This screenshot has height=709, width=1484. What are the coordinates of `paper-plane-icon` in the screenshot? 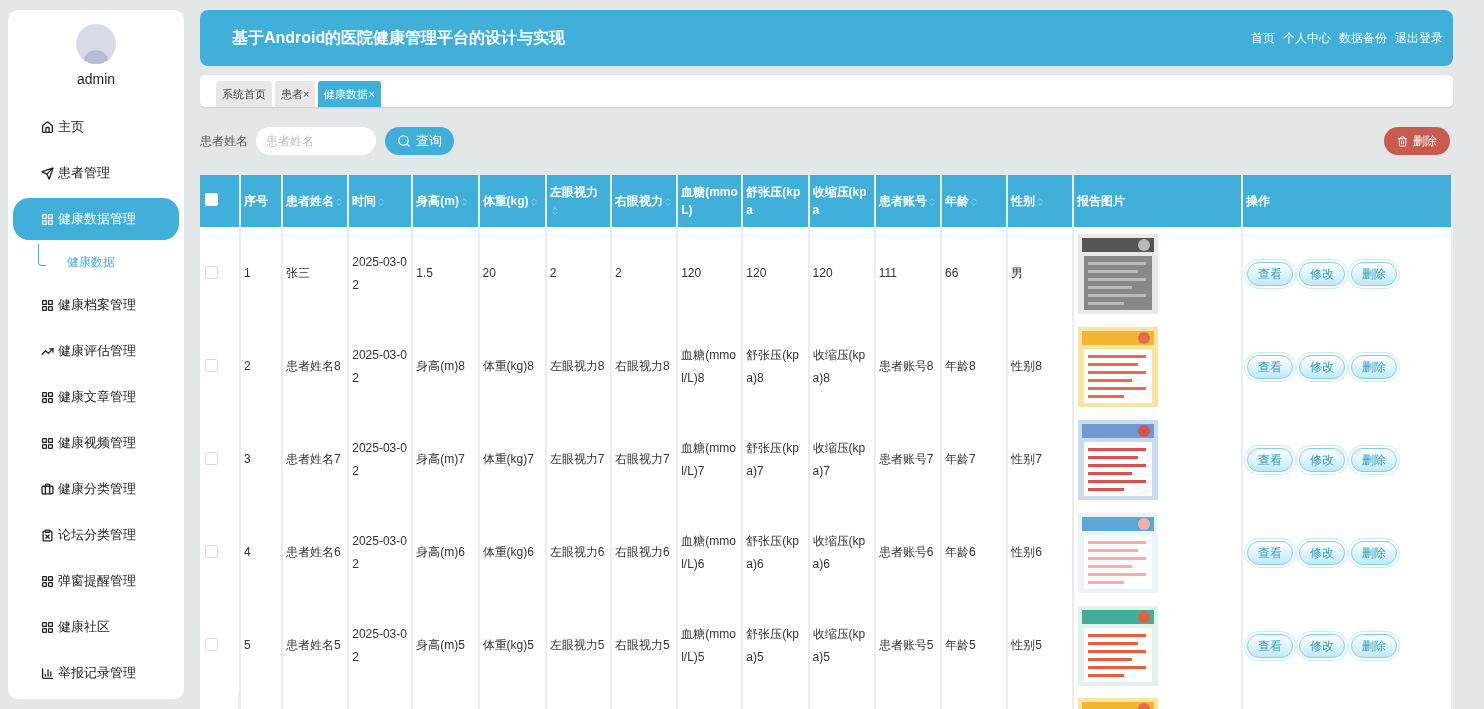 It's located at (47, 173).